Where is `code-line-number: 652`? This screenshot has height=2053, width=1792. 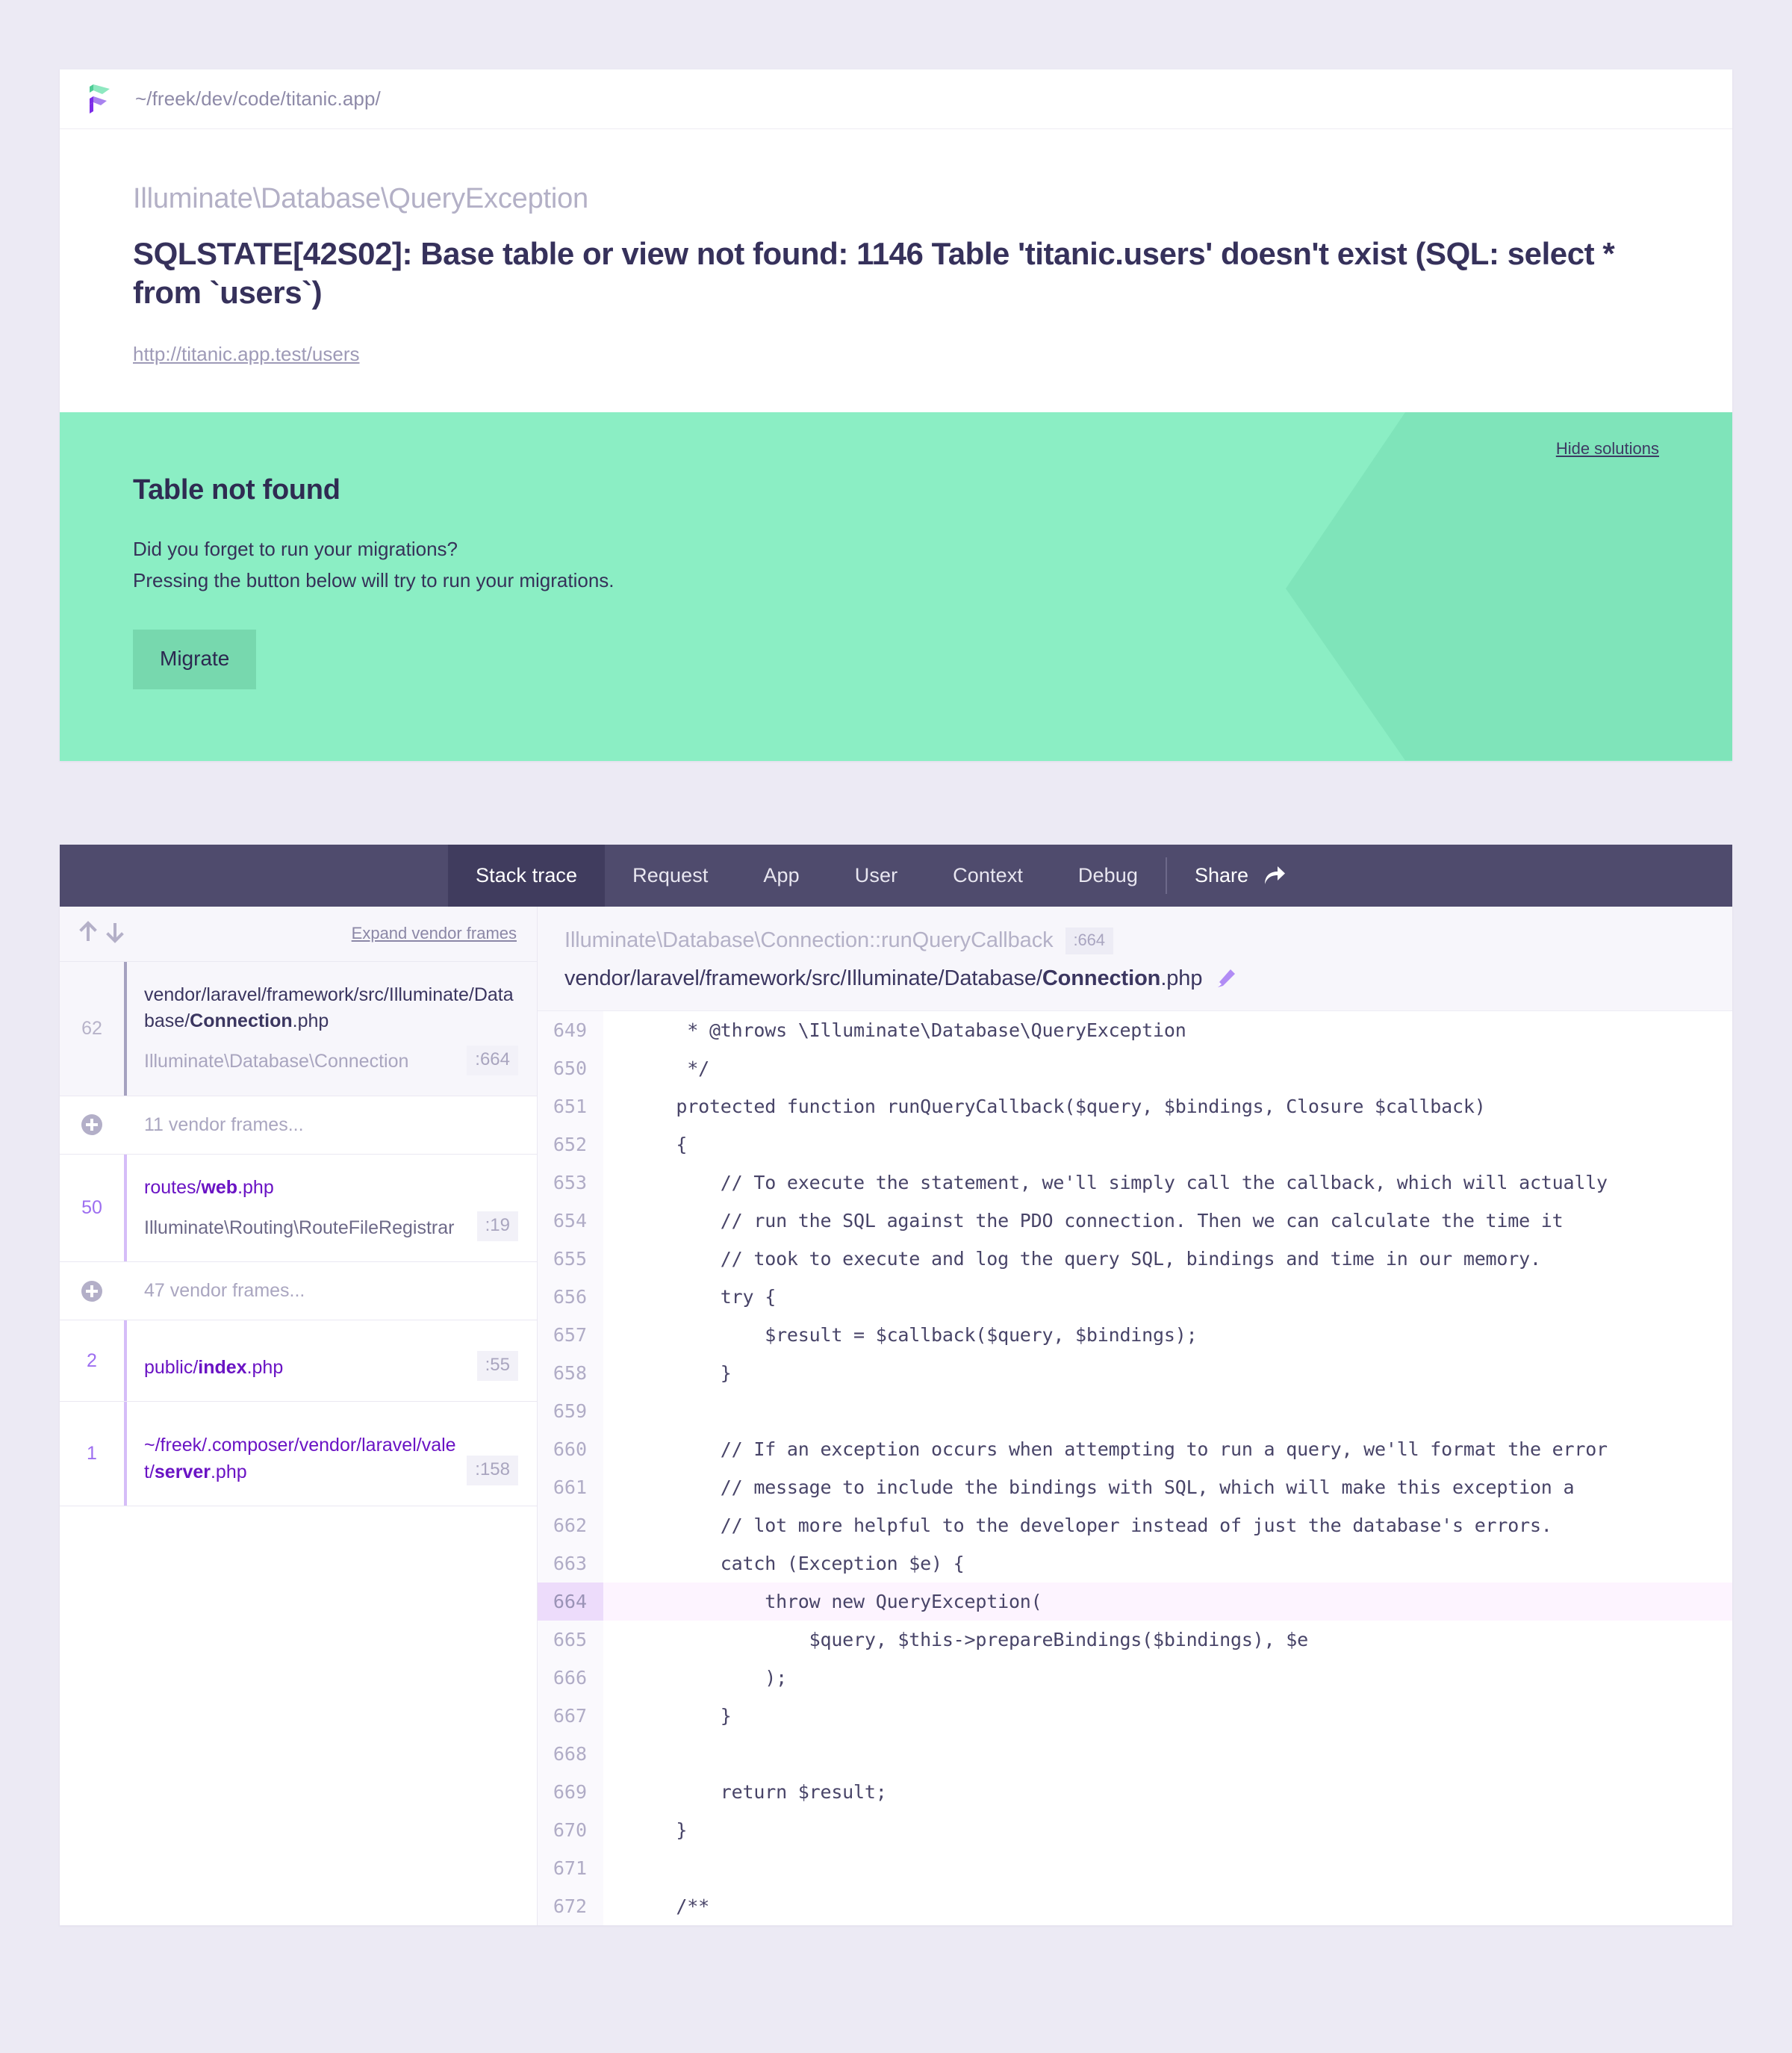
code-line-number: 652 is located at coordinates (570, 1144).